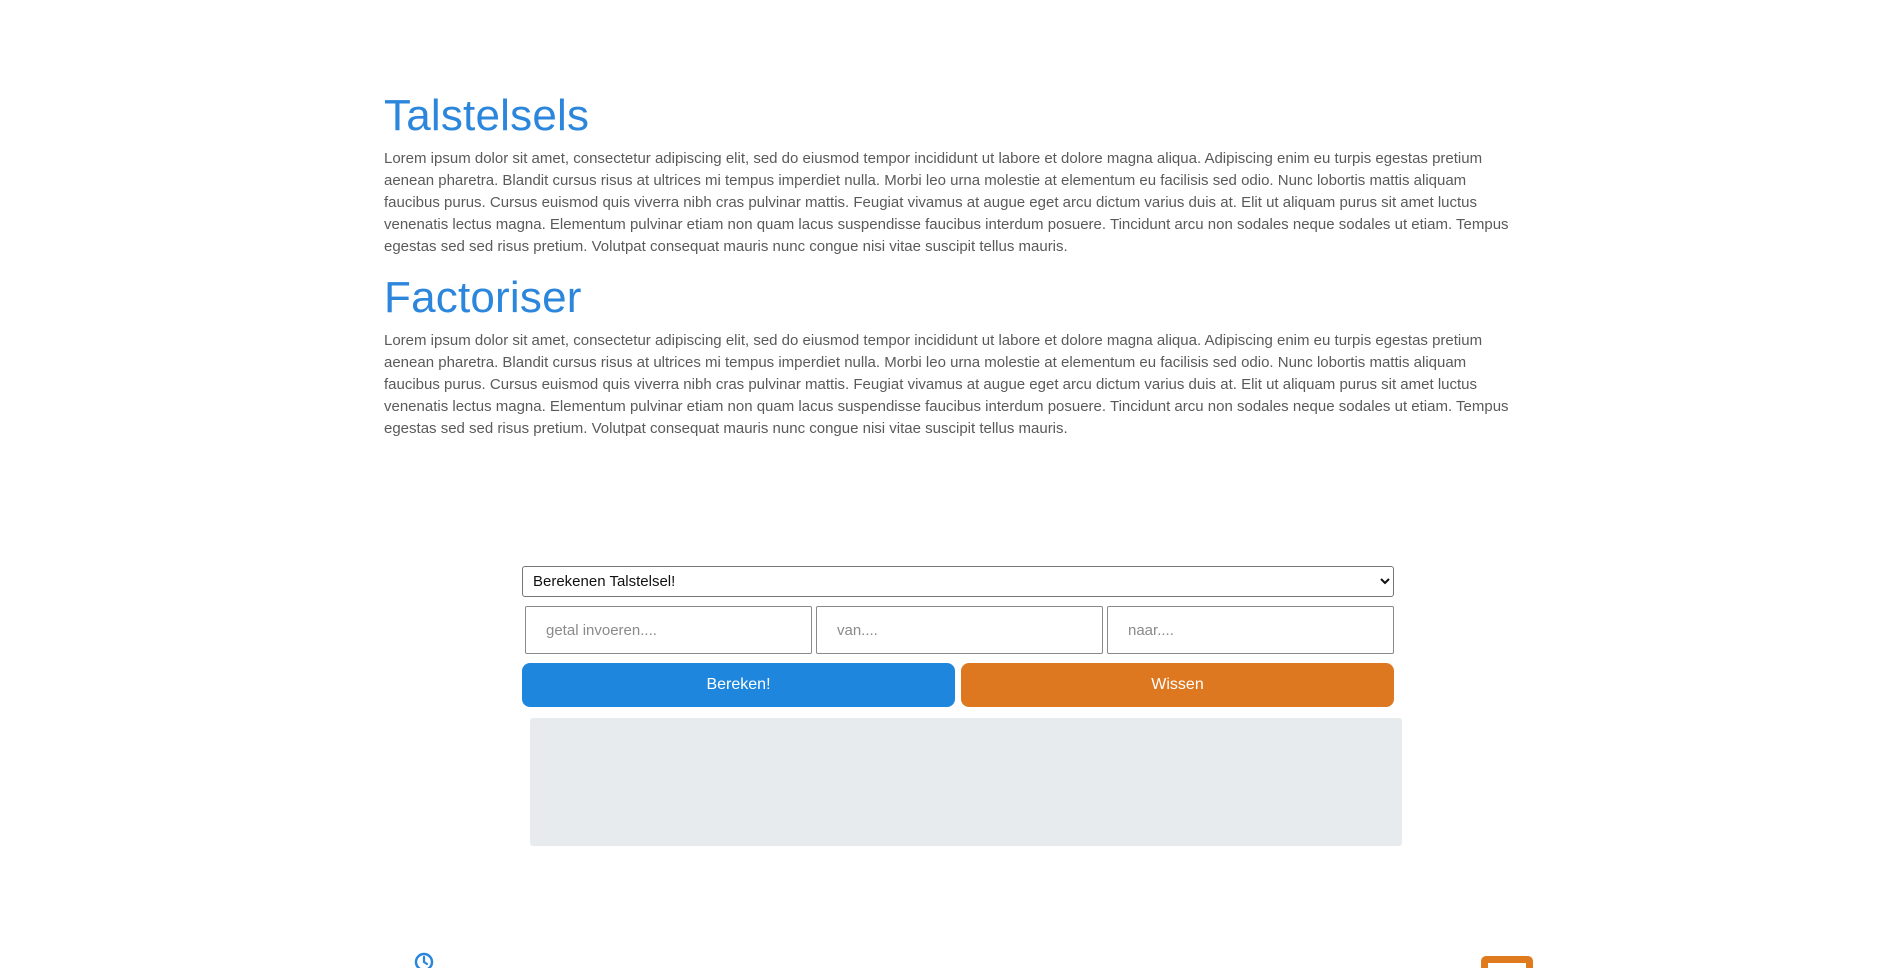  I want to click on inputs-row, so click(958, 630).